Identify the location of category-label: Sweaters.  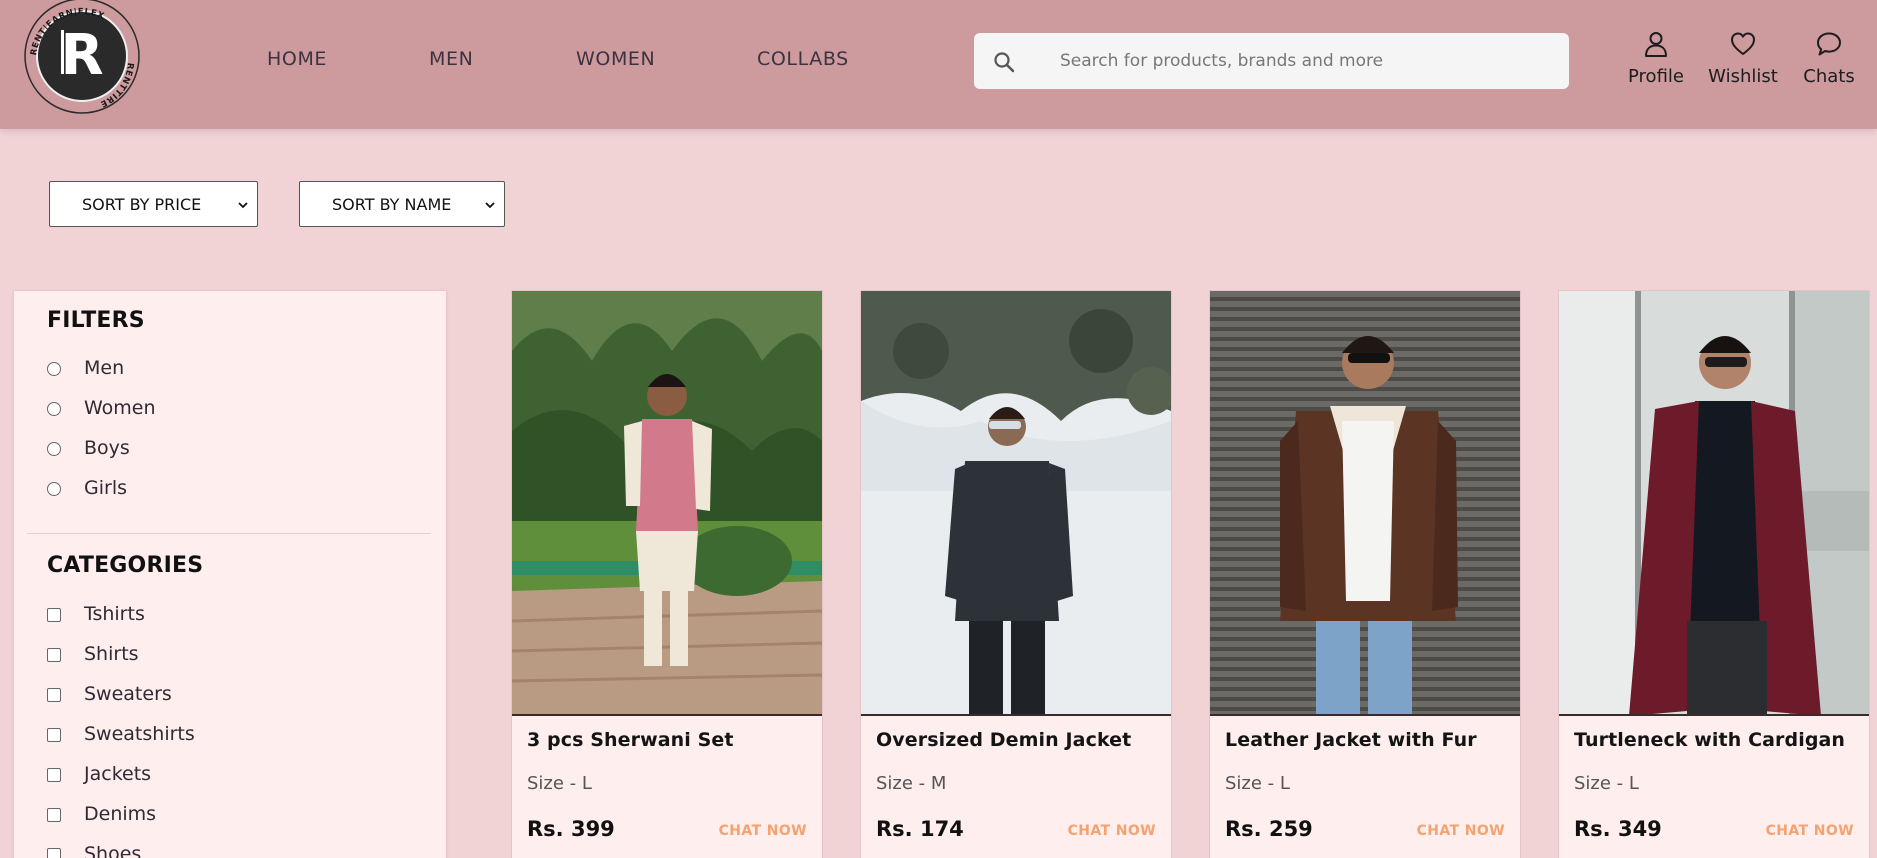
(128, 694).